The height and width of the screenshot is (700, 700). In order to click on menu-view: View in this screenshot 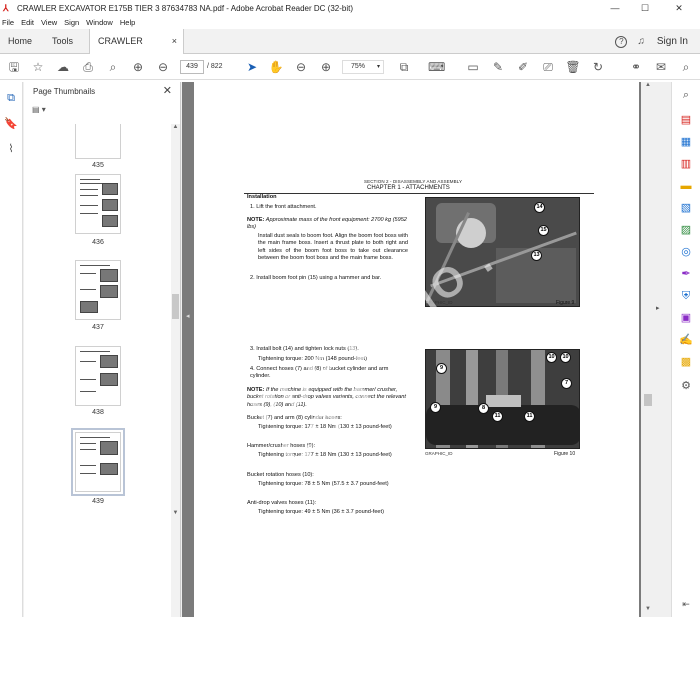, I will do `click(49, 22)`.